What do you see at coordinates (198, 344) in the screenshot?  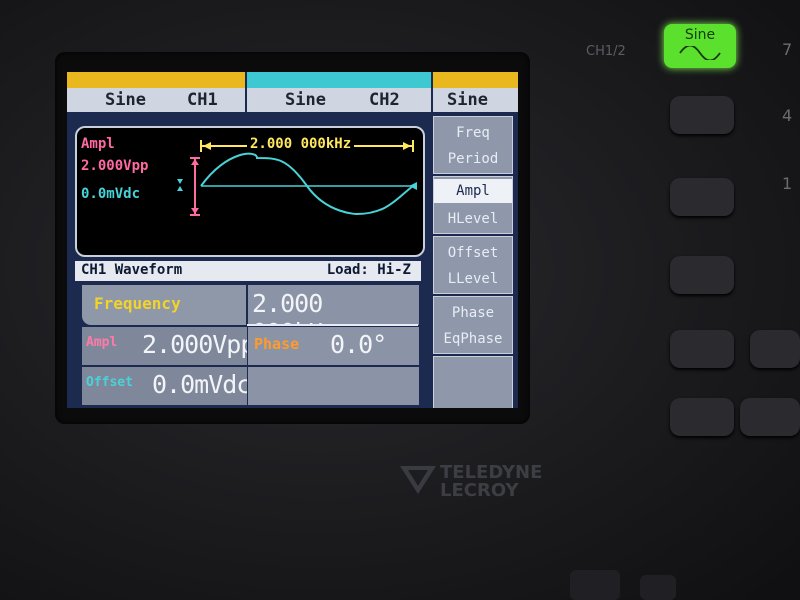 I see `amplitude-param-value: 2.000Vpp` at bounding box center [198, 344].